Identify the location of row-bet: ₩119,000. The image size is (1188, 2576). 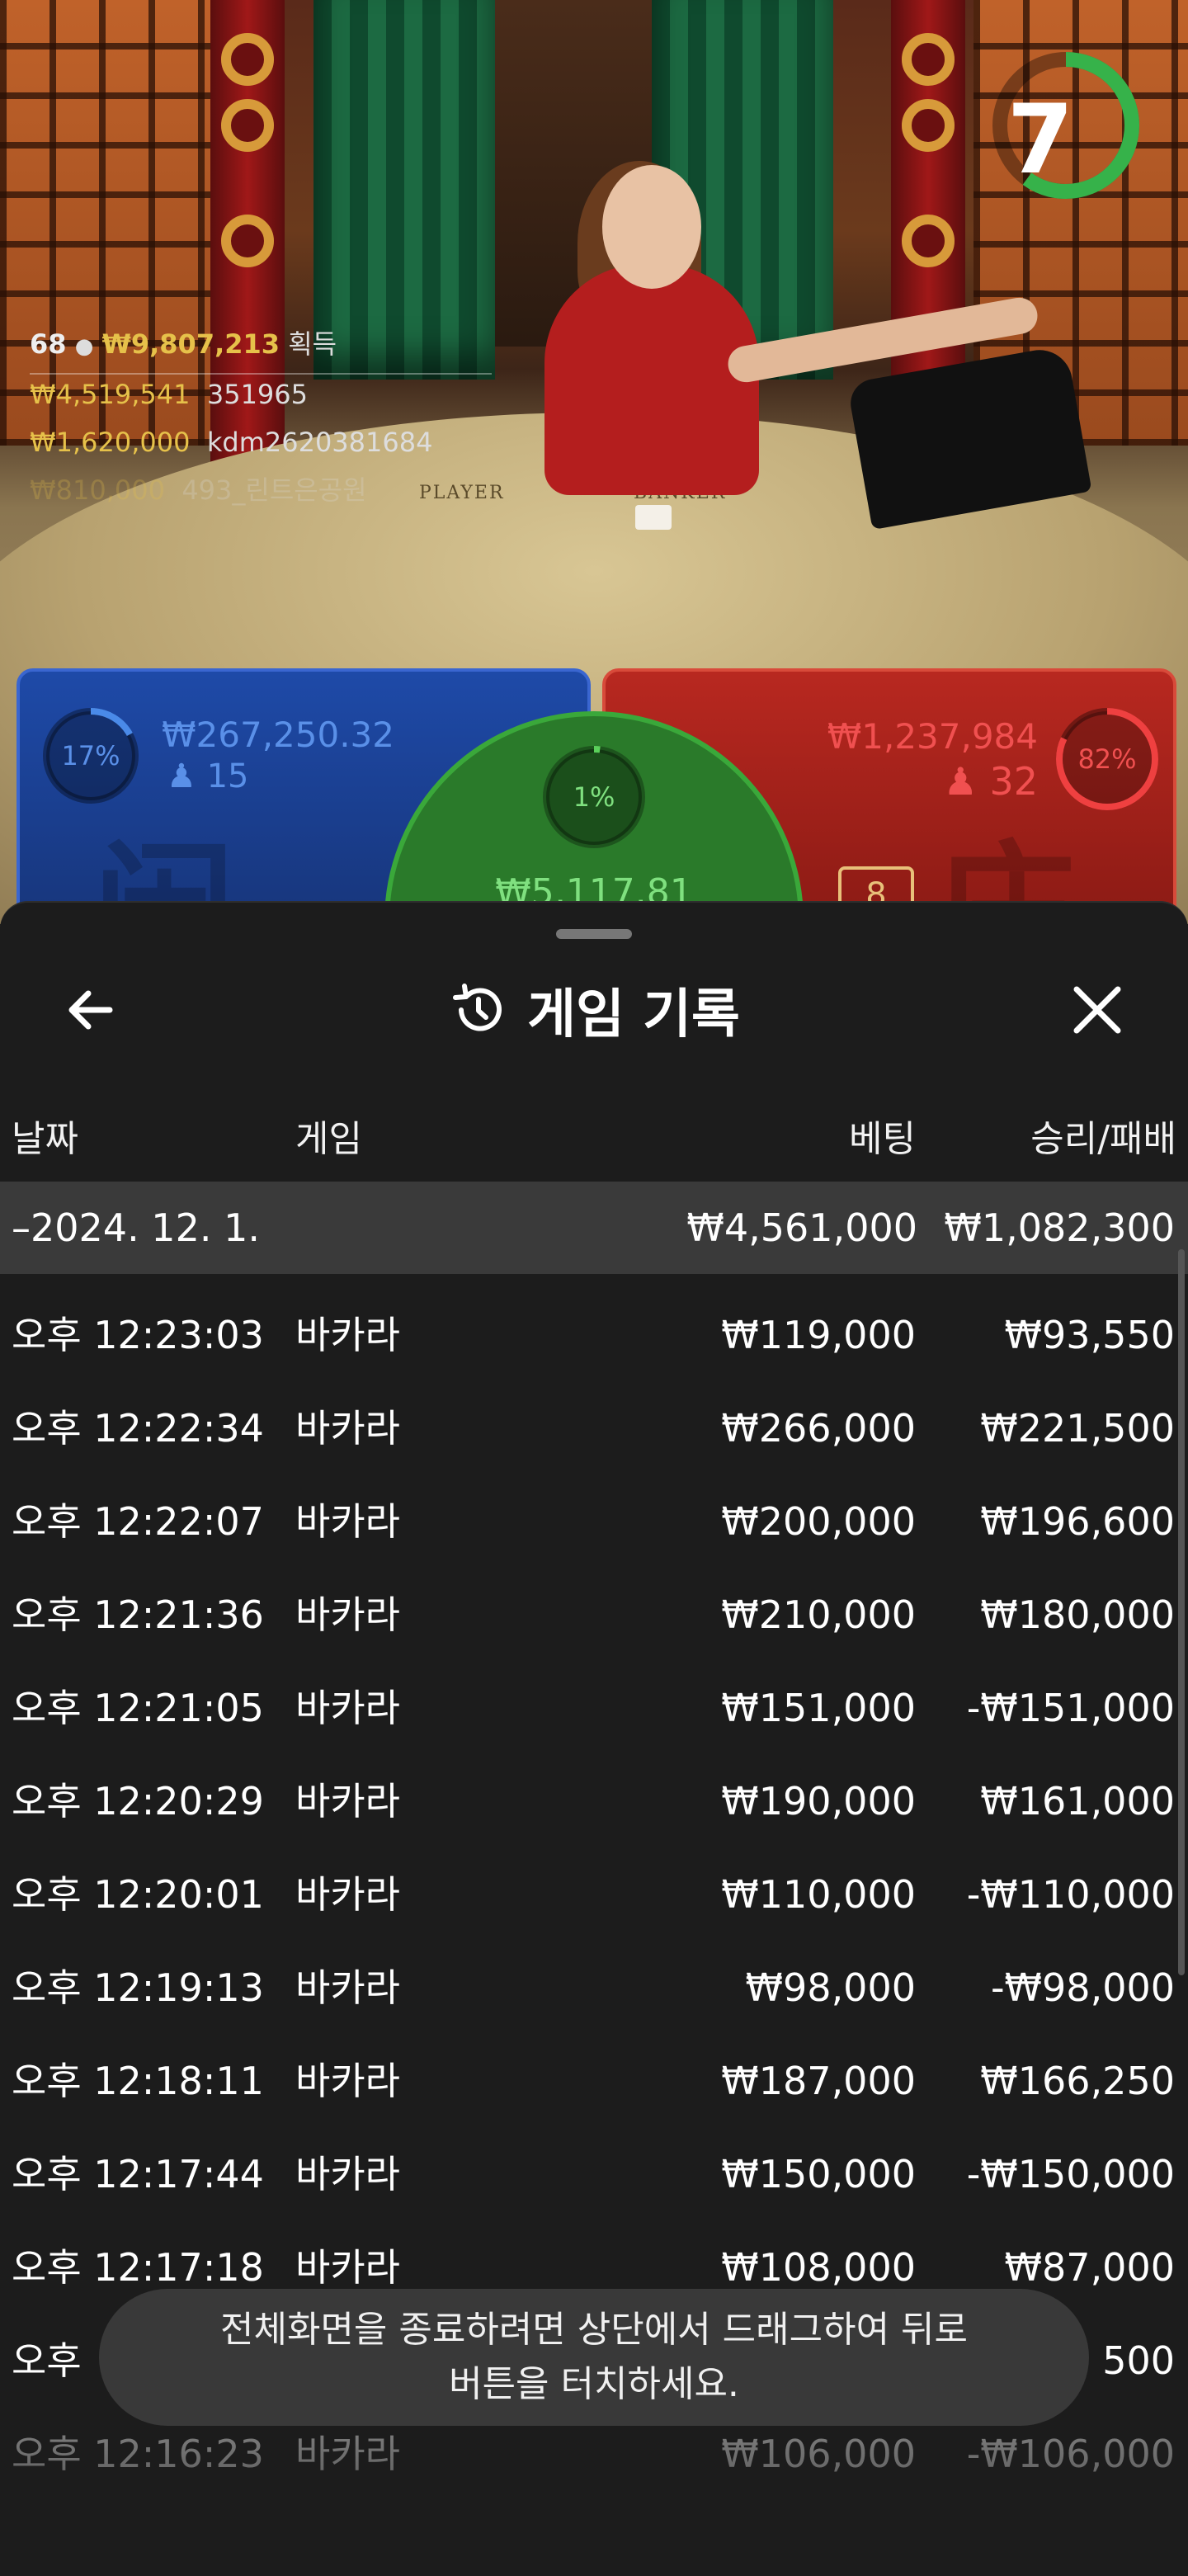
(818, 1335).